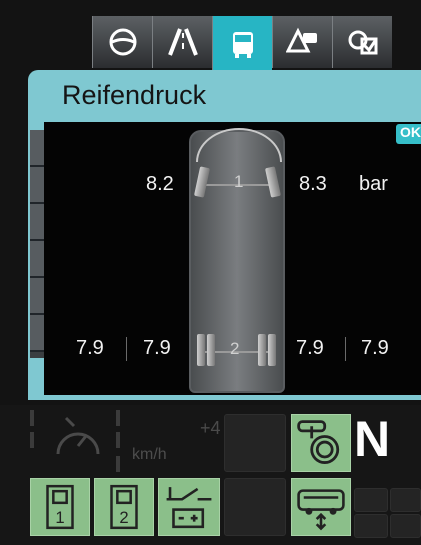 This screenshot has height=545, width=421. I want to click on tab-bus, so click(242, 45).